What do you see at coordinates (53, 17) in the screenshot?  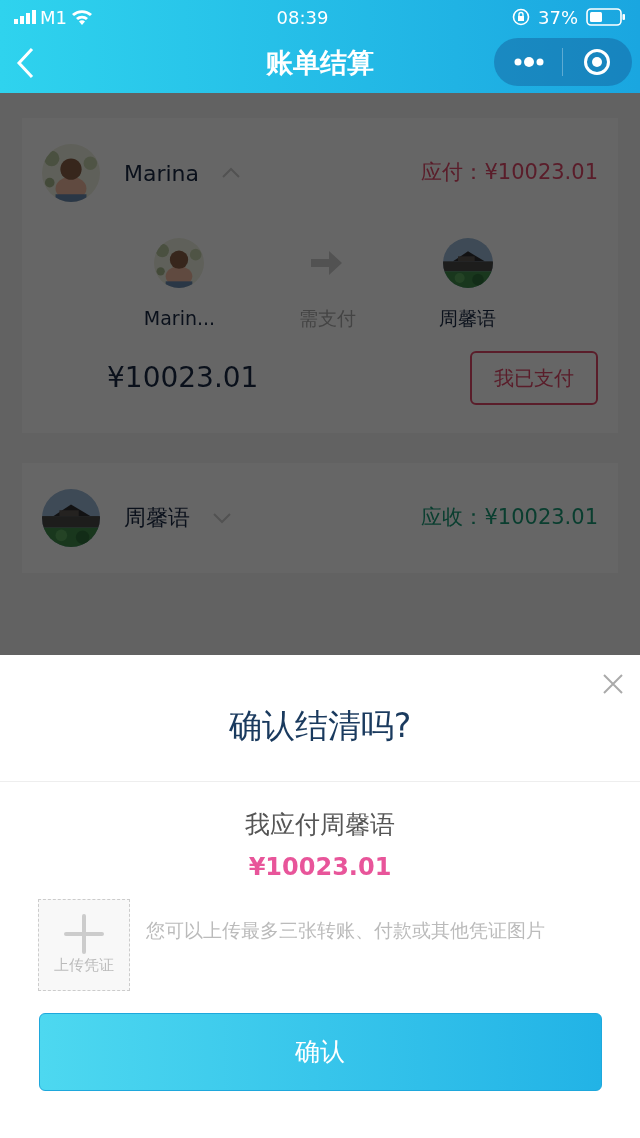 I see `carrier-name: M1` at bounding box center [53, 17].